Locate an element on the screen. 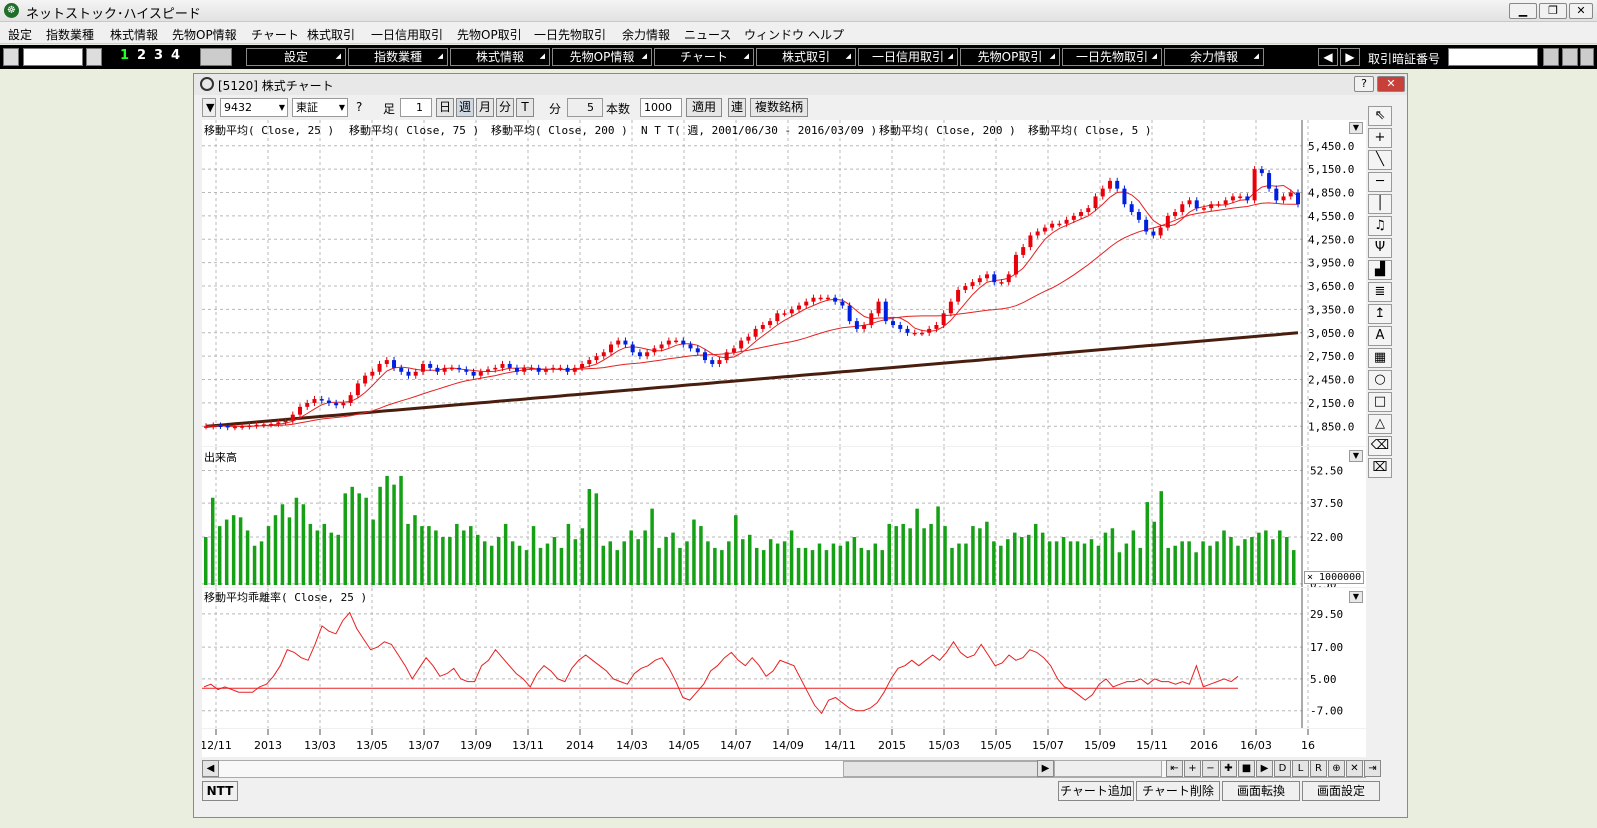 This screenshot has width=1597, height=828. multi-symbol-button: 複数銘柄 is located at coordinates (779, 107).